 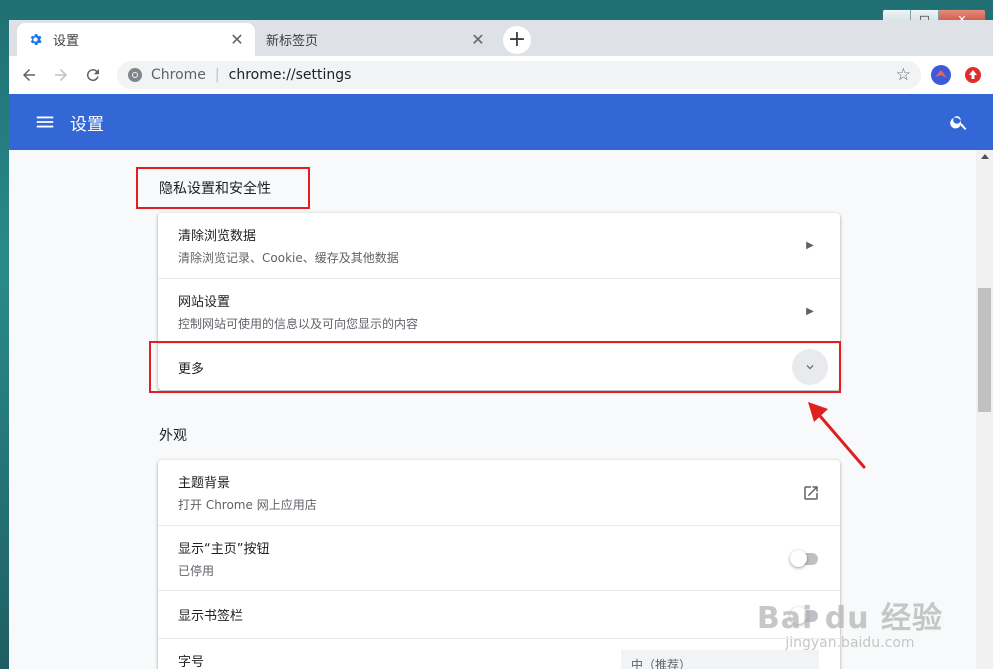 What do you see at coordinates (517, 40) in the screenshot?
I see `new-tab-button: +` at bounding box center [517, 40].